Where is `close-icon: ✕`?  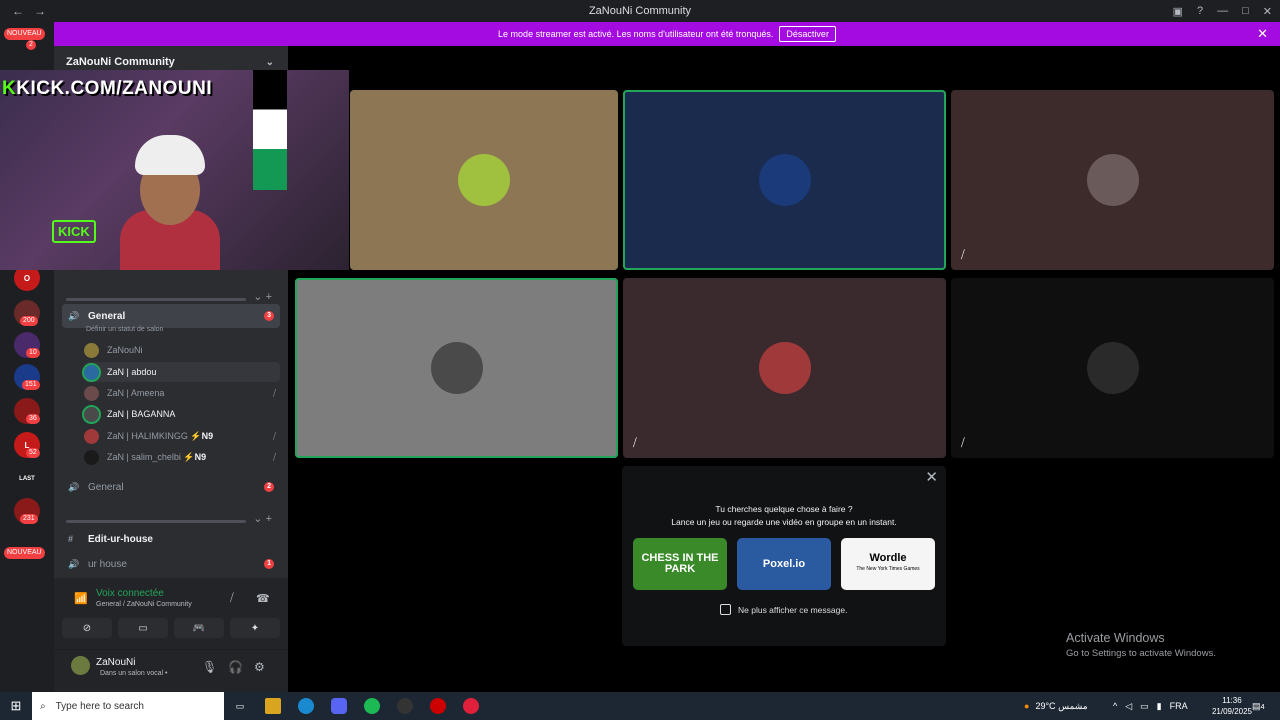
close-icon: ✕ is located at coordinates (931, 477).